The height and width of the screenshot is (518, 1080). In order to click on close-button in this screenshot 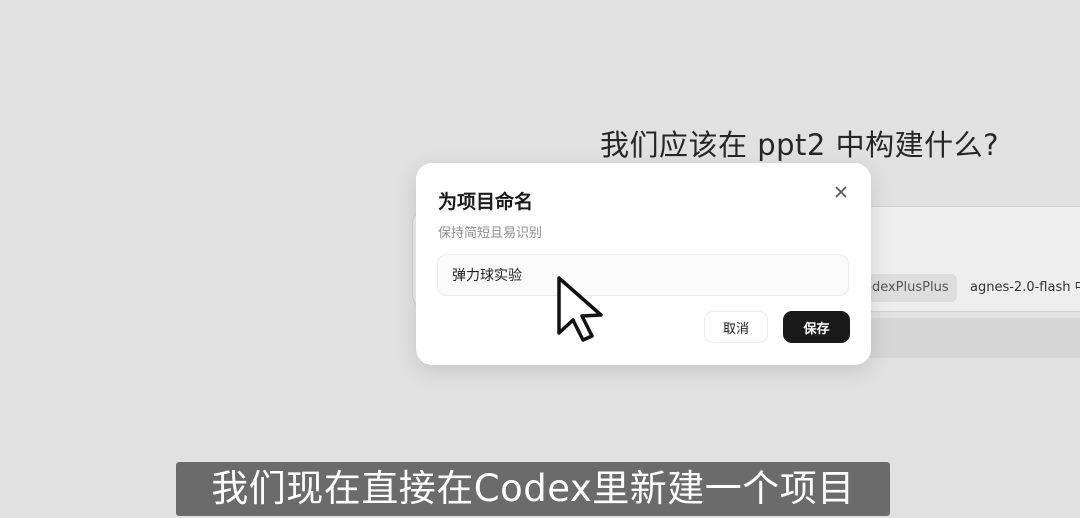, I will do `click(841, 192)`.